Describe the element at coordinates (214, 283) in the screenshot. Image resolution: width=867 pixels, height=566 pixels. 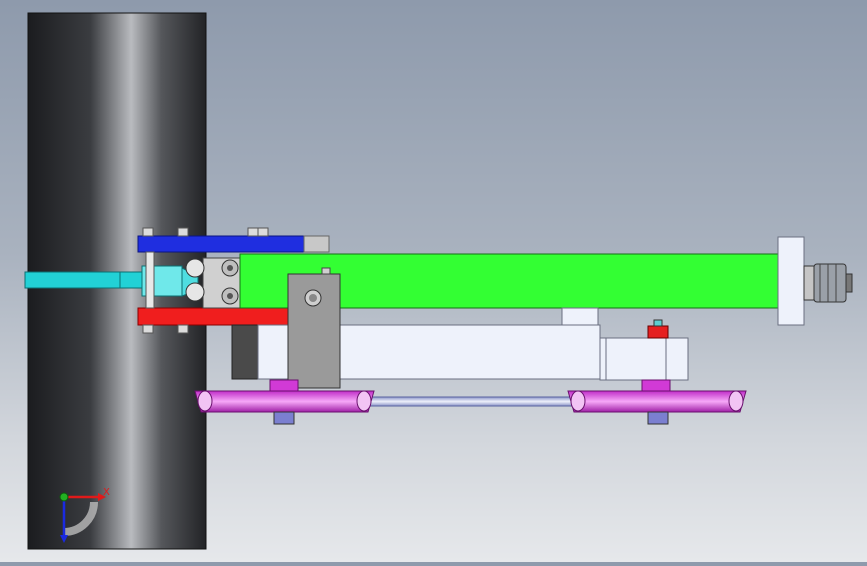
I see `clevis-joint` at that location.